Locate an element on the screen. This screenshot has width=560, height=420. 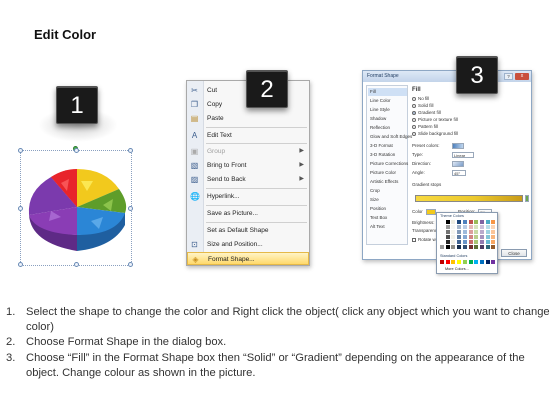
resize-handle-br is located at coordinates (130, 264).